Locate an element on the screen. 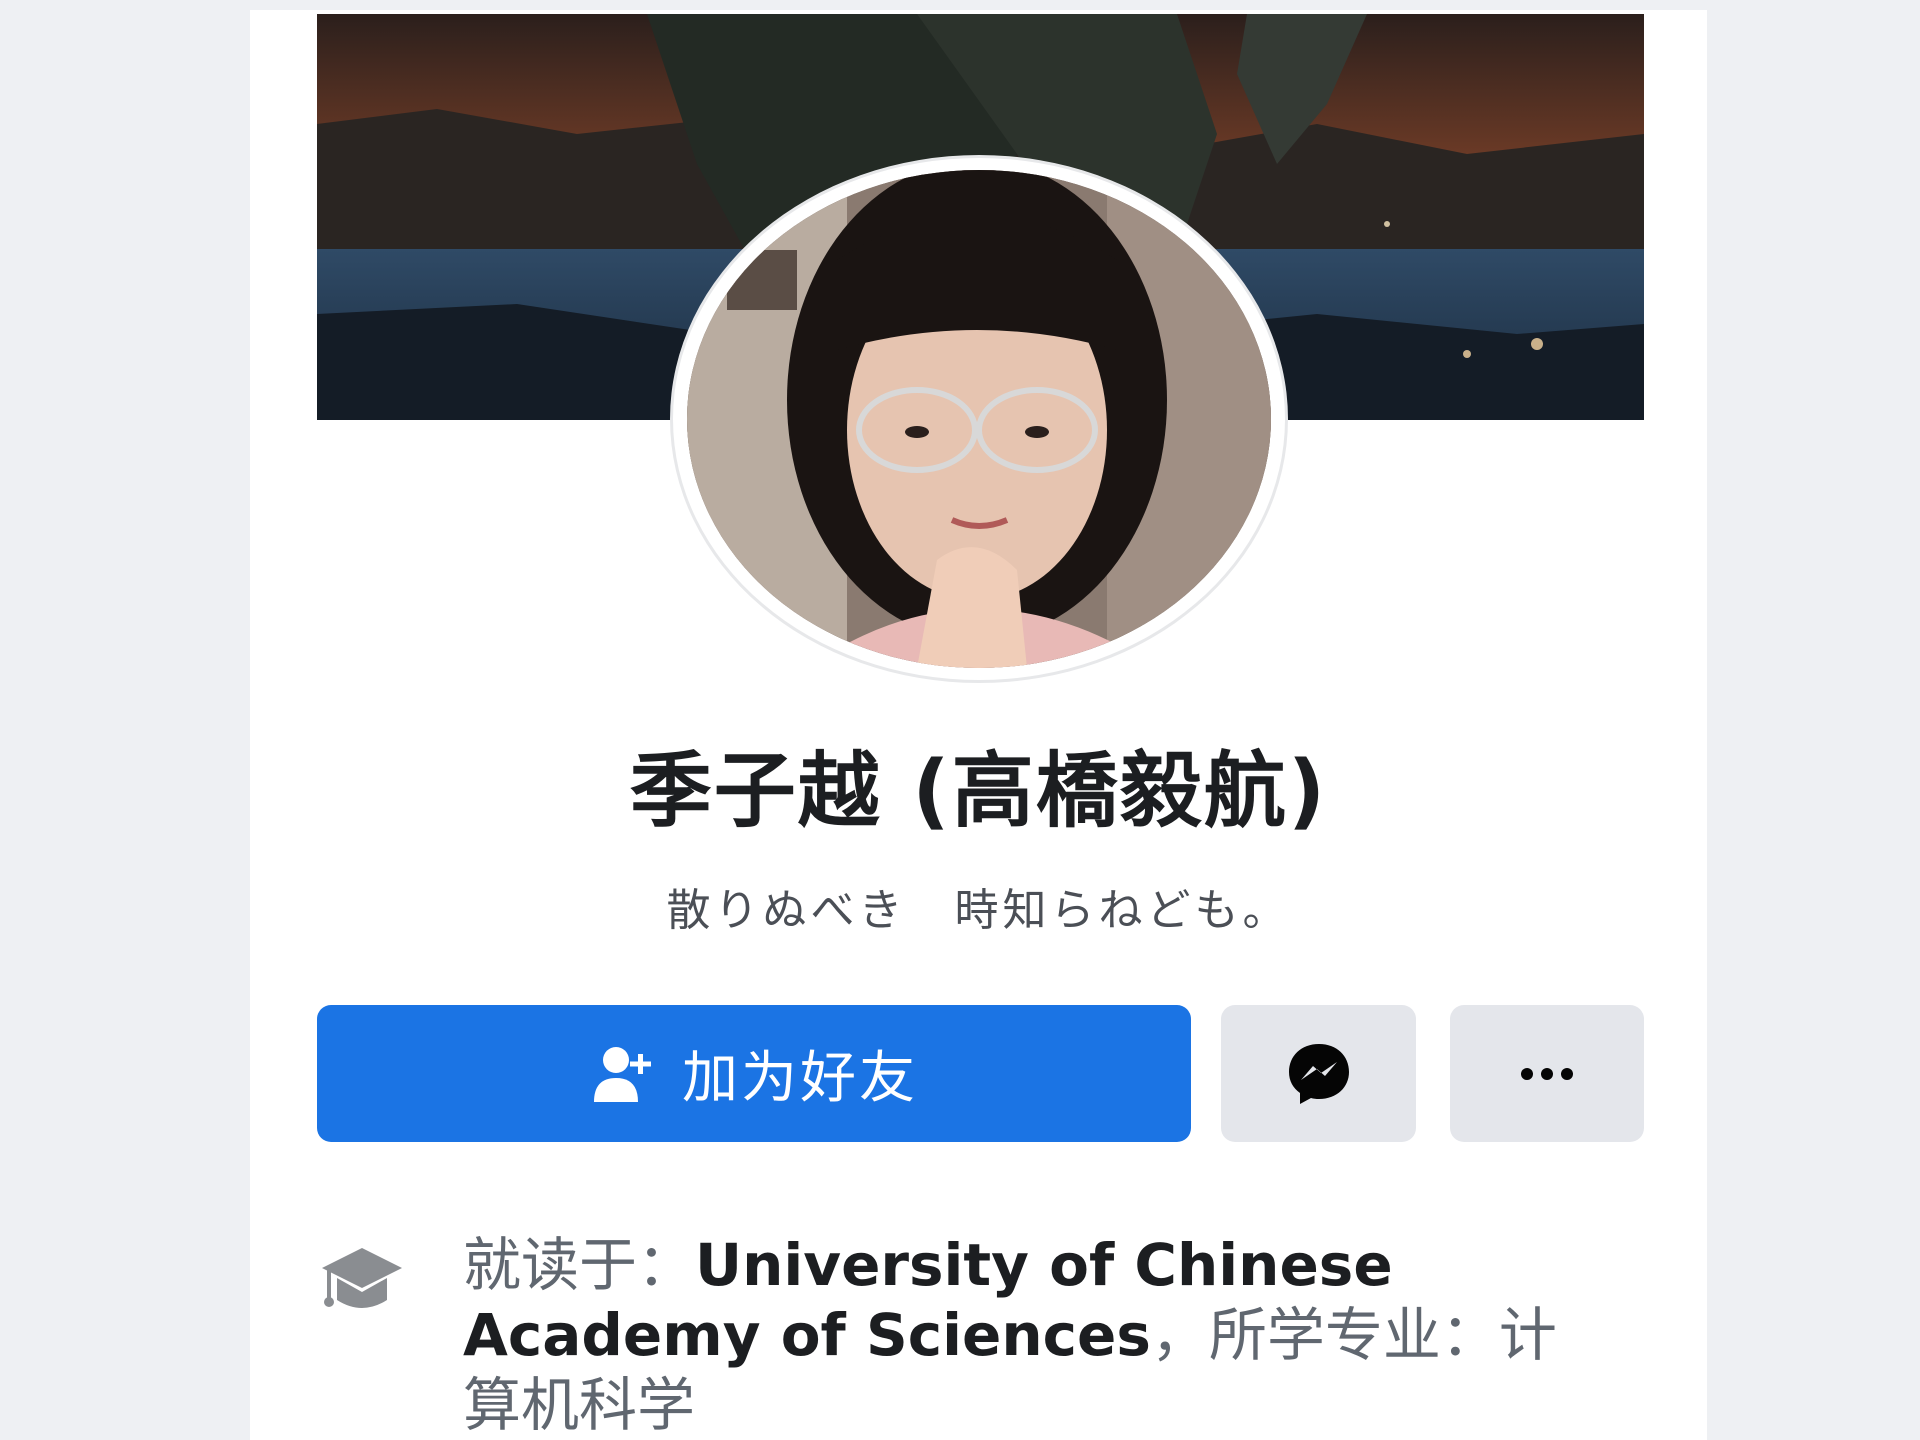 Image resolution: width=1920 pixels, height=1440 pixels. profile-picture is located at coordinates (979, 419).